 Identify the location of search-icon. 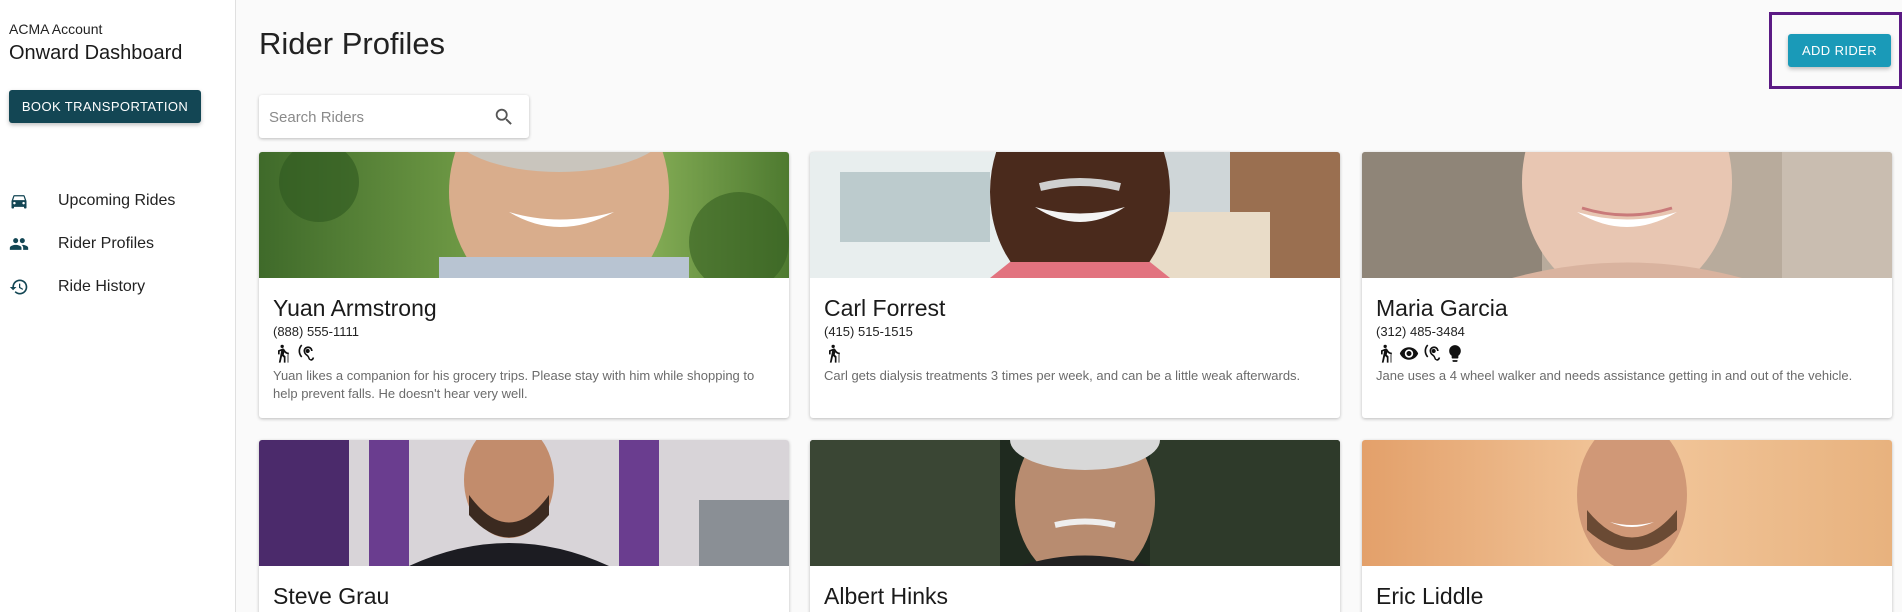
(504, 117).